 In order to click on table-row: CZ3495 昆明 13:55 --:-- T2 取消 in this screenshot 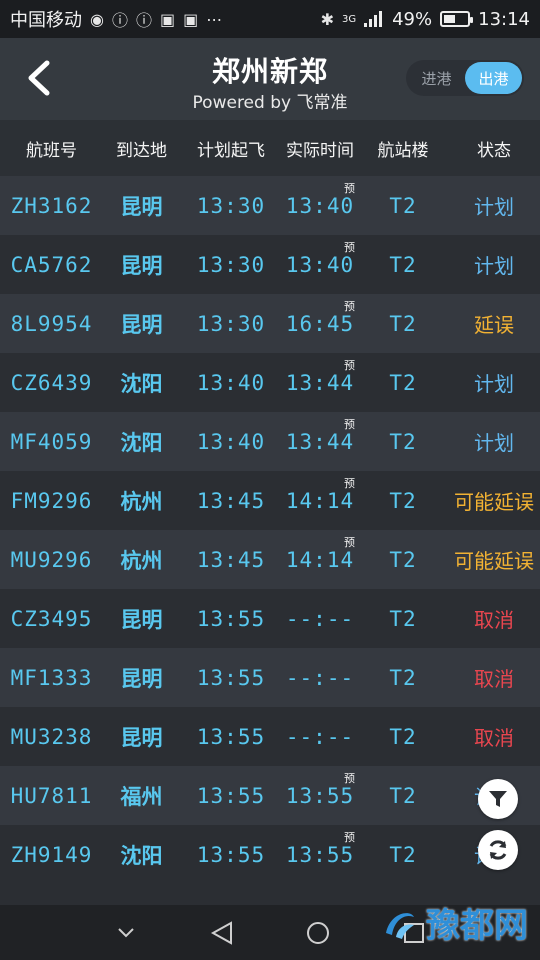, I will do `click(270, 618)`.